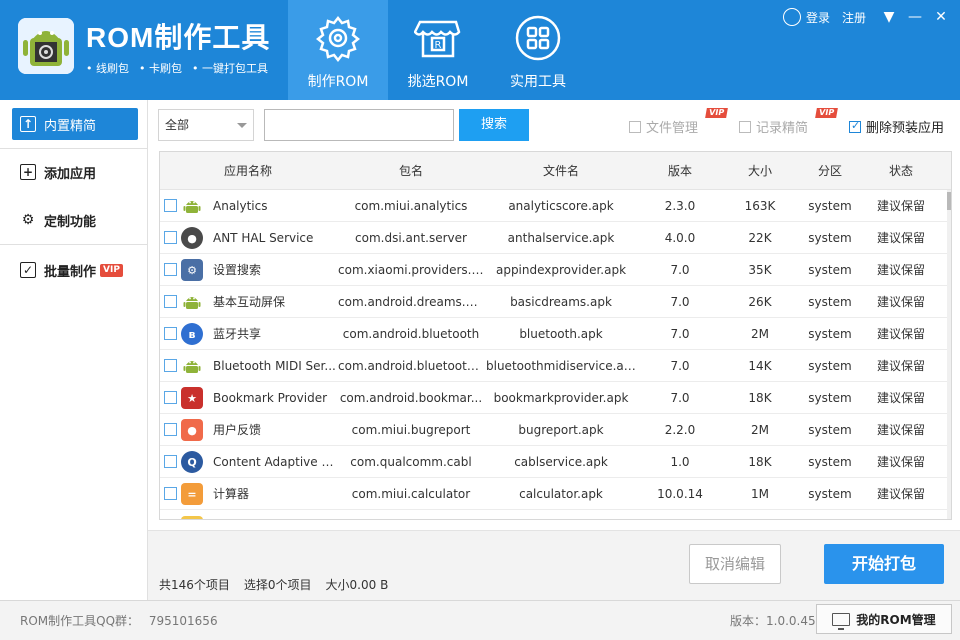 The height and width of the screenshot is (640, 960). What do you see at coordinates (359, 125) in the screenshot?
I see `search-input` at bounding box center [359, 125].